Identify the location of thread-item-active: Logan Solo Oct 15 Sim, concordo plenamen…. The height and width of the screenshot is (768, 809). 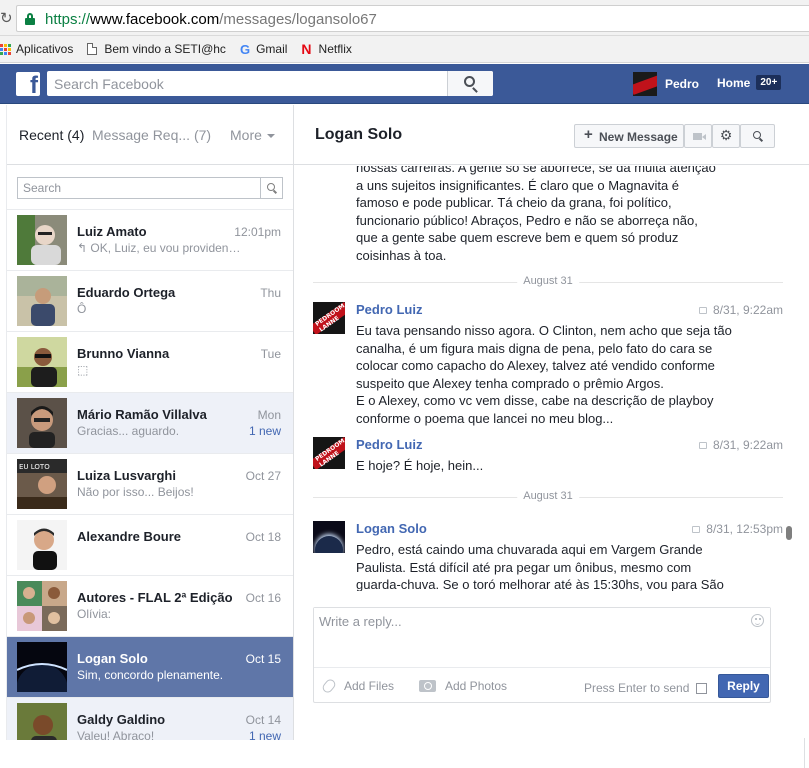
(150, 666).